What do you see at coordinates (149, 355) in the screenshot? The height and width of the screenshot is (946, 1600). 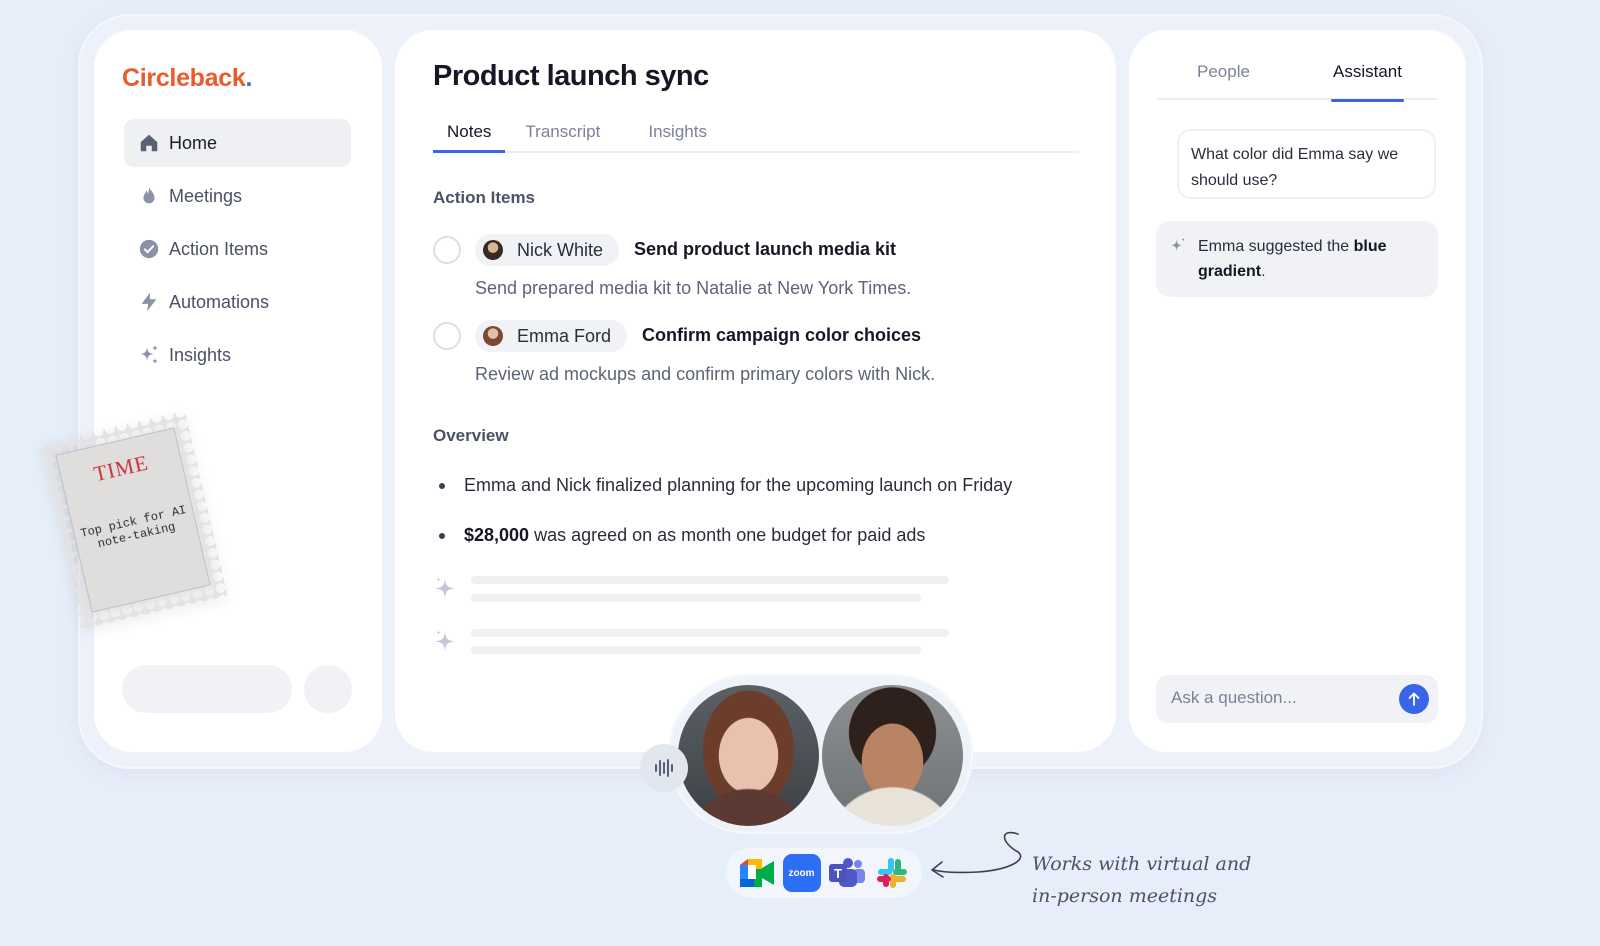 I see `sparkles-icon` at bounding box center [149, 355].